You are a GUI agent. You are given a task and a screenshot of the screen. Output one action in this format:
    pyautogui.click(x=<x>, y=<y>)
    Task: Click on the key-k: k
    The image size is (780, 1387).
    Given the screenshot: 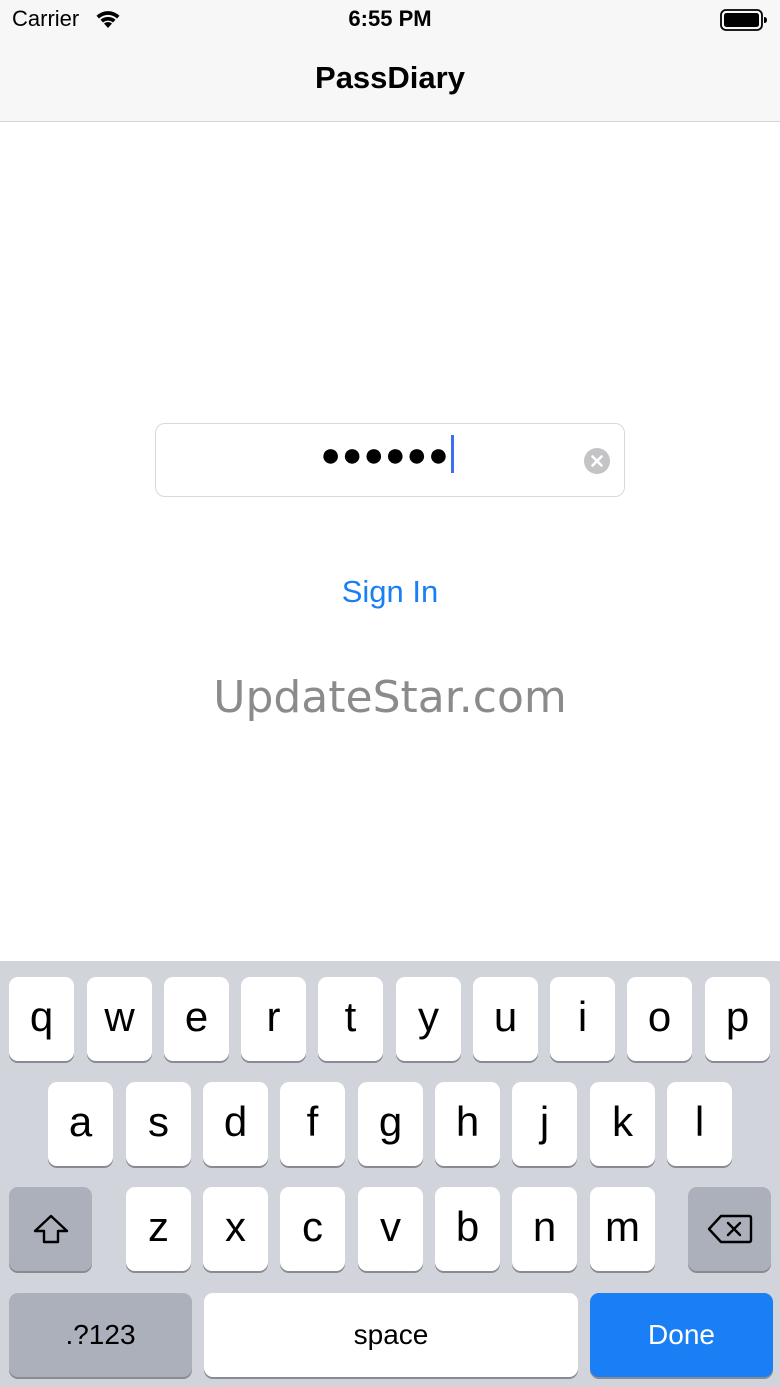 What is the action you would take?
    pyautogui.click(x=622, y=1124)
    